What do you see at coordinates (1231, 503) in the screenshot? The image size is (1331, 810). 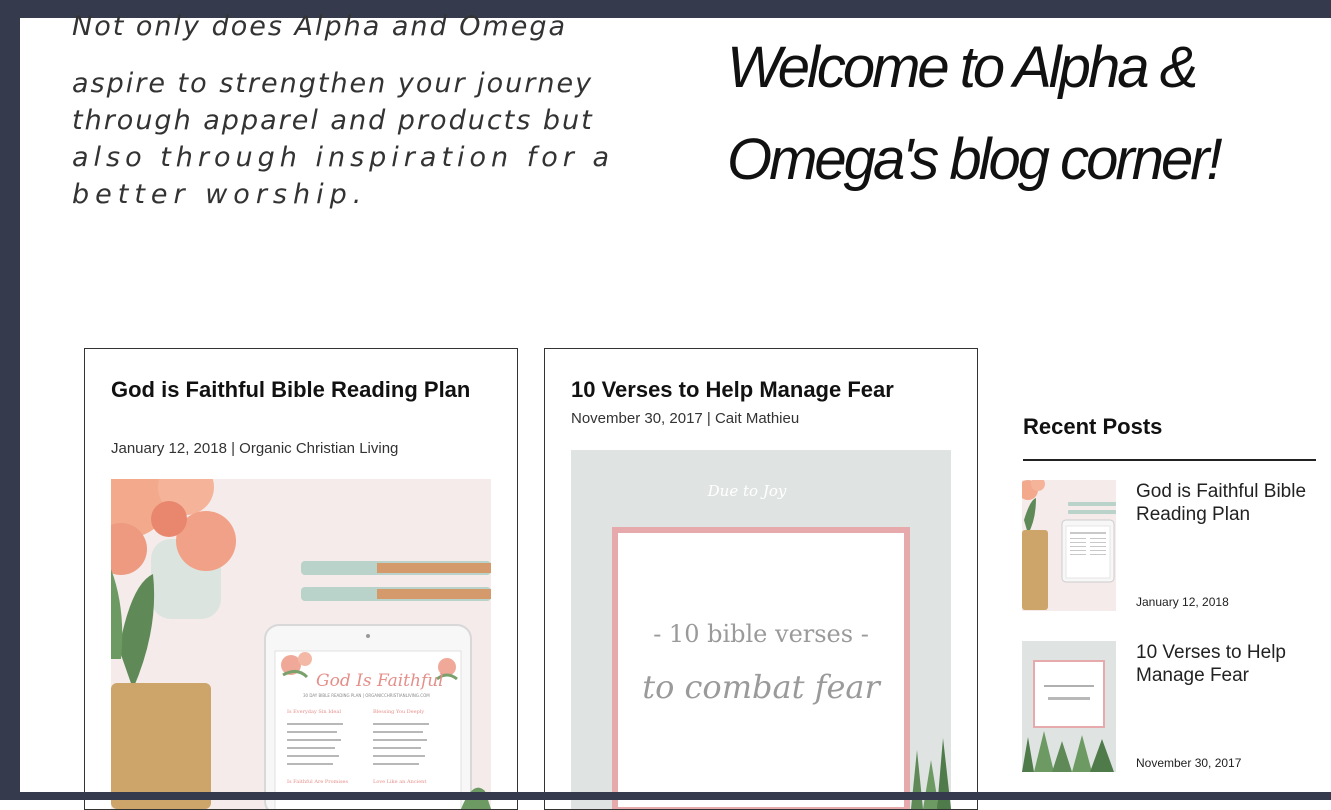 I see `recent-post-title: God is Faithful Bible Reading Plan` at bounding box center [1231, 503].